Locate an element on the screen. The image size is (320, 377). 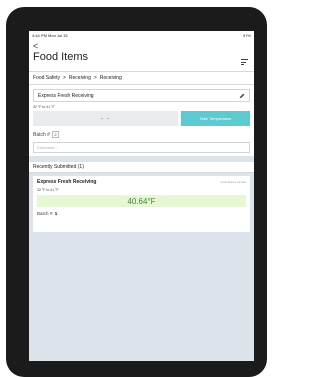
batch-field: Batch # 2 is located at coordinates (141, 134).